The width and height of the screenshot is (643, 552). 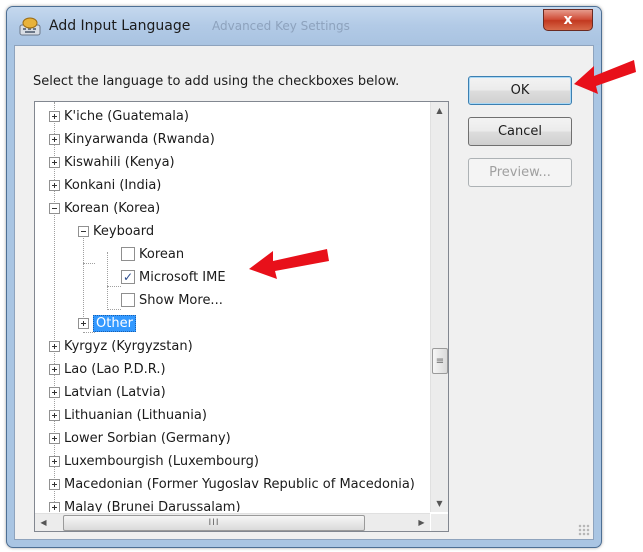 I want to click on scroll-right-button: ▶, so click(x=421, y=522).